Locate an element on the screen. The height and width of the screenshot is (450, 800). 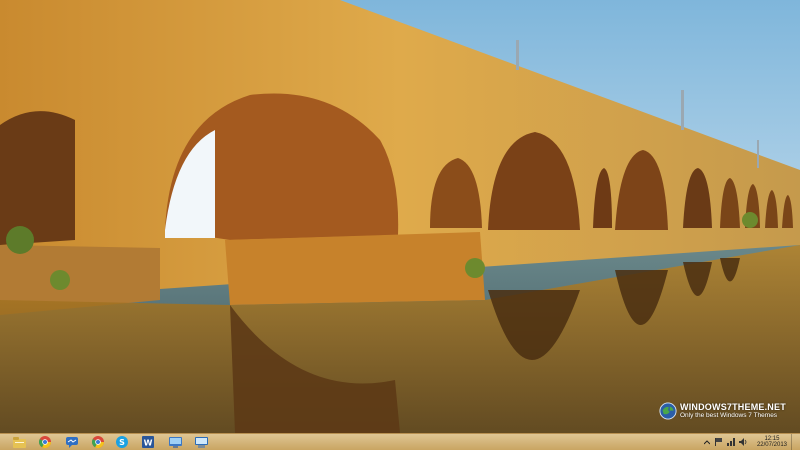
action-center-flag-icon is located at coordinates (719, 442).